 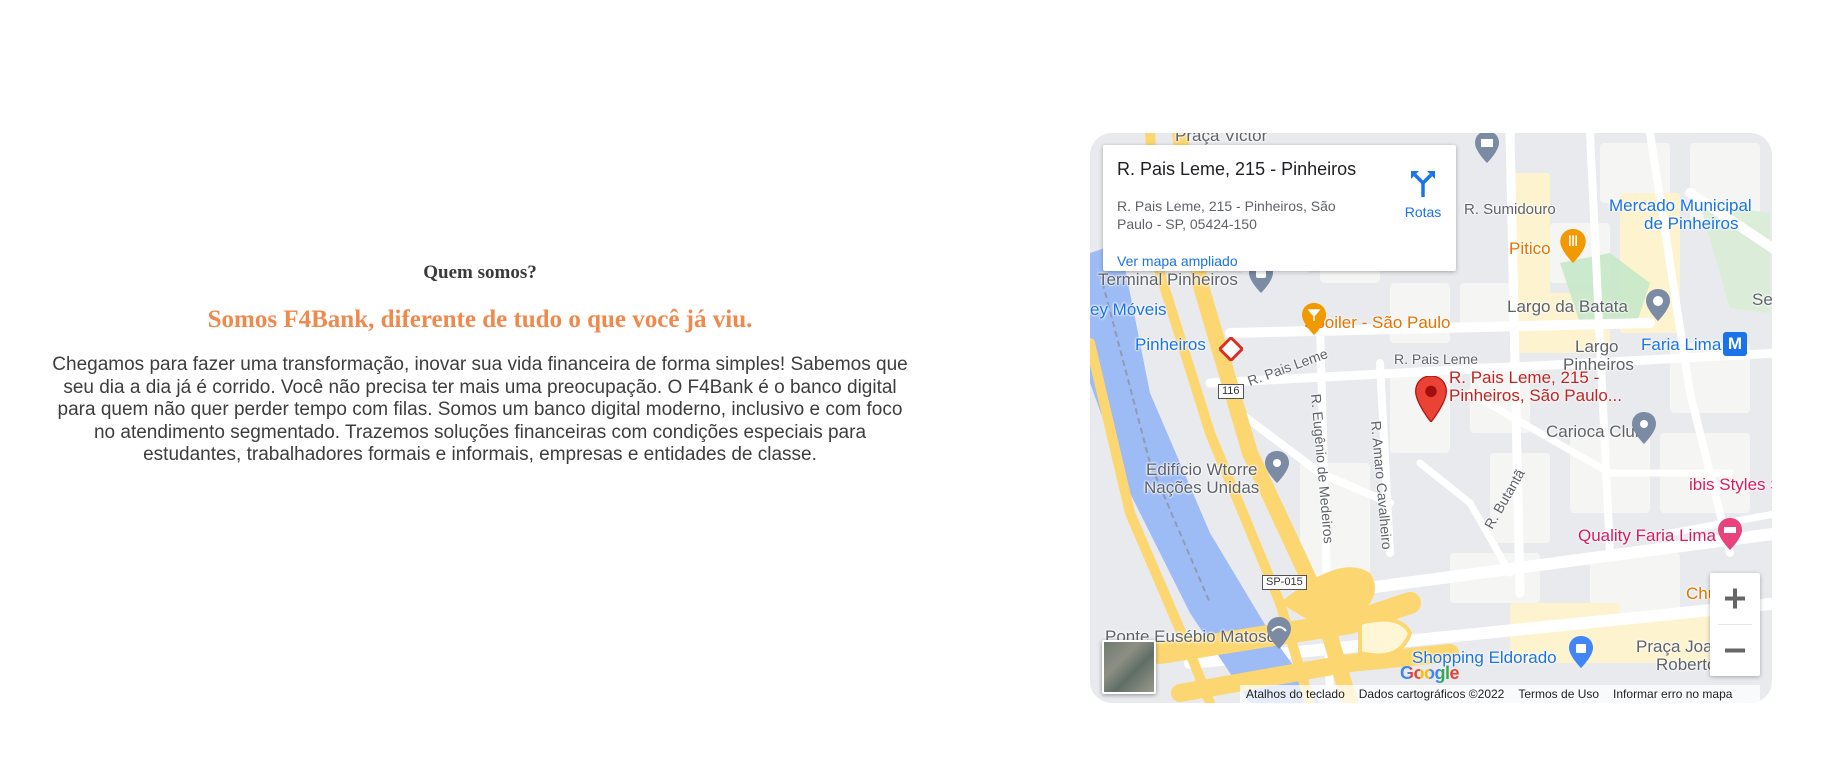 What do you see at coordinates (1170, 345) in the screenshot?
I see `label-pinheiros-station: Pinheiros` at bounding box center [1170, 345].